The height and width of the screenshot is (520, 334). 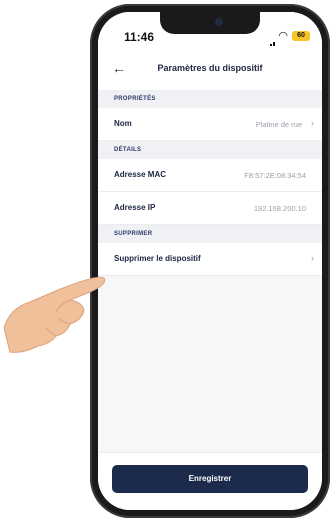 What do you see at coordinates (139, 37) in the screenshot?
I see `status-time: 11:46` at bounding box center [139, 37].